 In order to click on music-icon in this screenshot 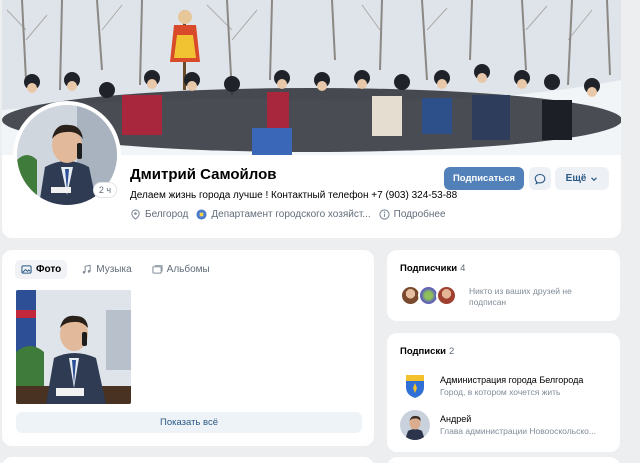, I will do `click(87, 269)`.